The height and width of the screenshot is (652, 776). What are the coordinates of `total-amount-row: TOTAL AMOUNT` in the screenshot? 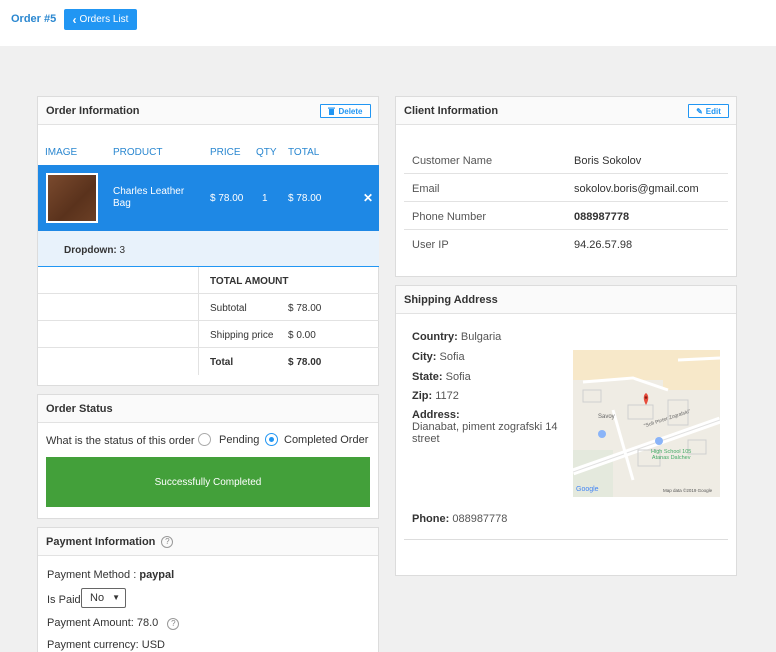 It's located at (208, 280).